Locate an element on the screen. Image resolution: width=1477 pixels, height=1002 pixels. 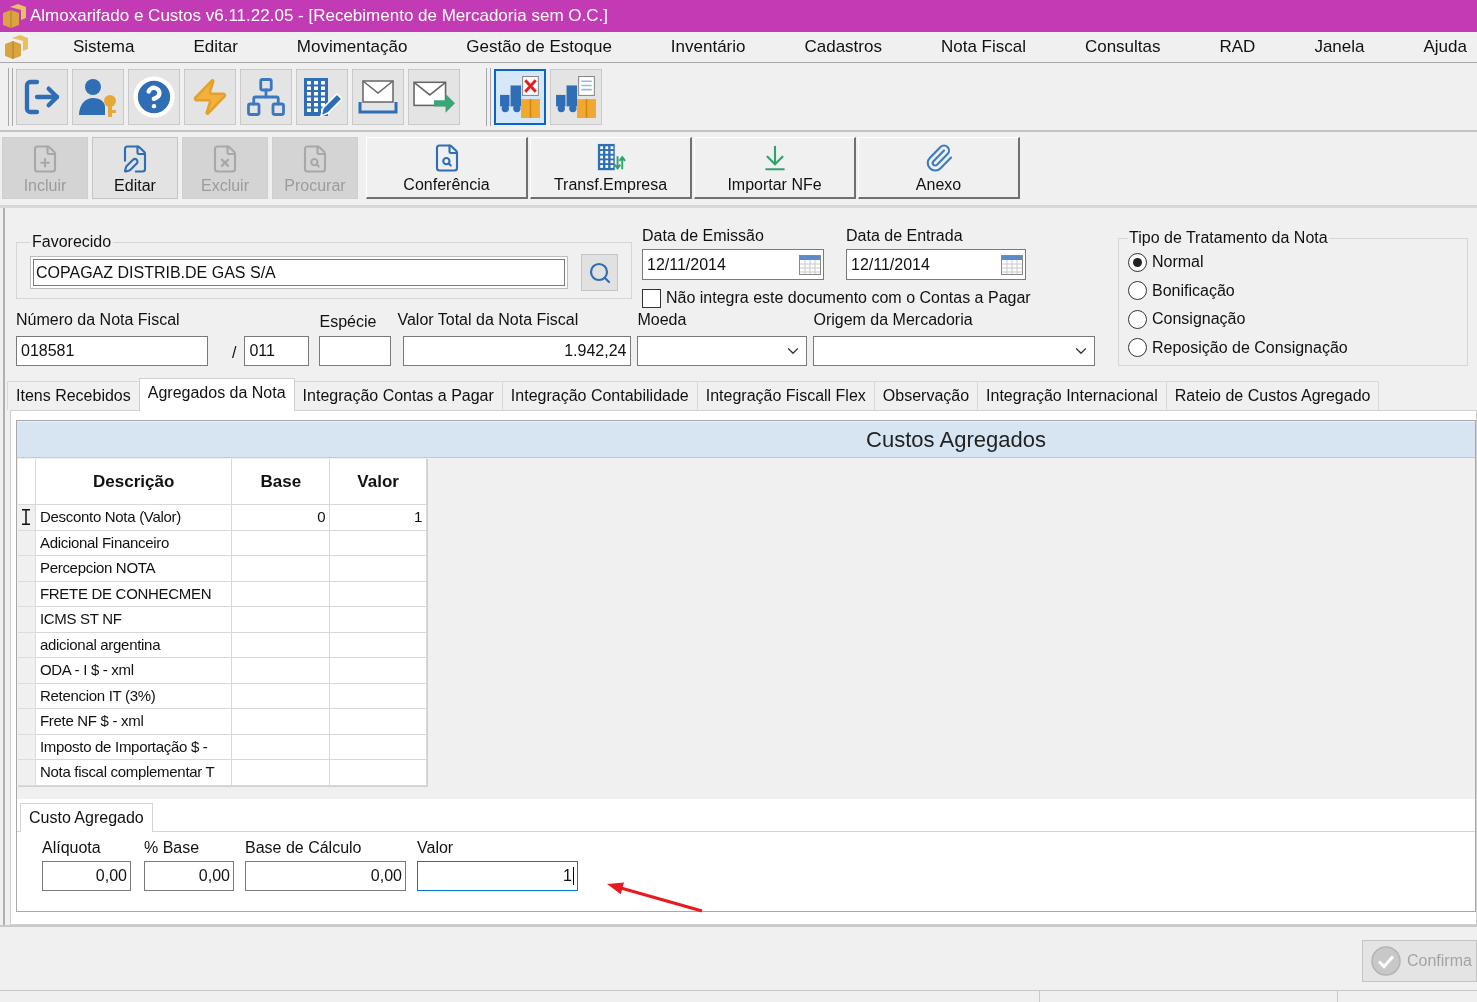
radio-label: Normal is located at coordinates (1178, 262).